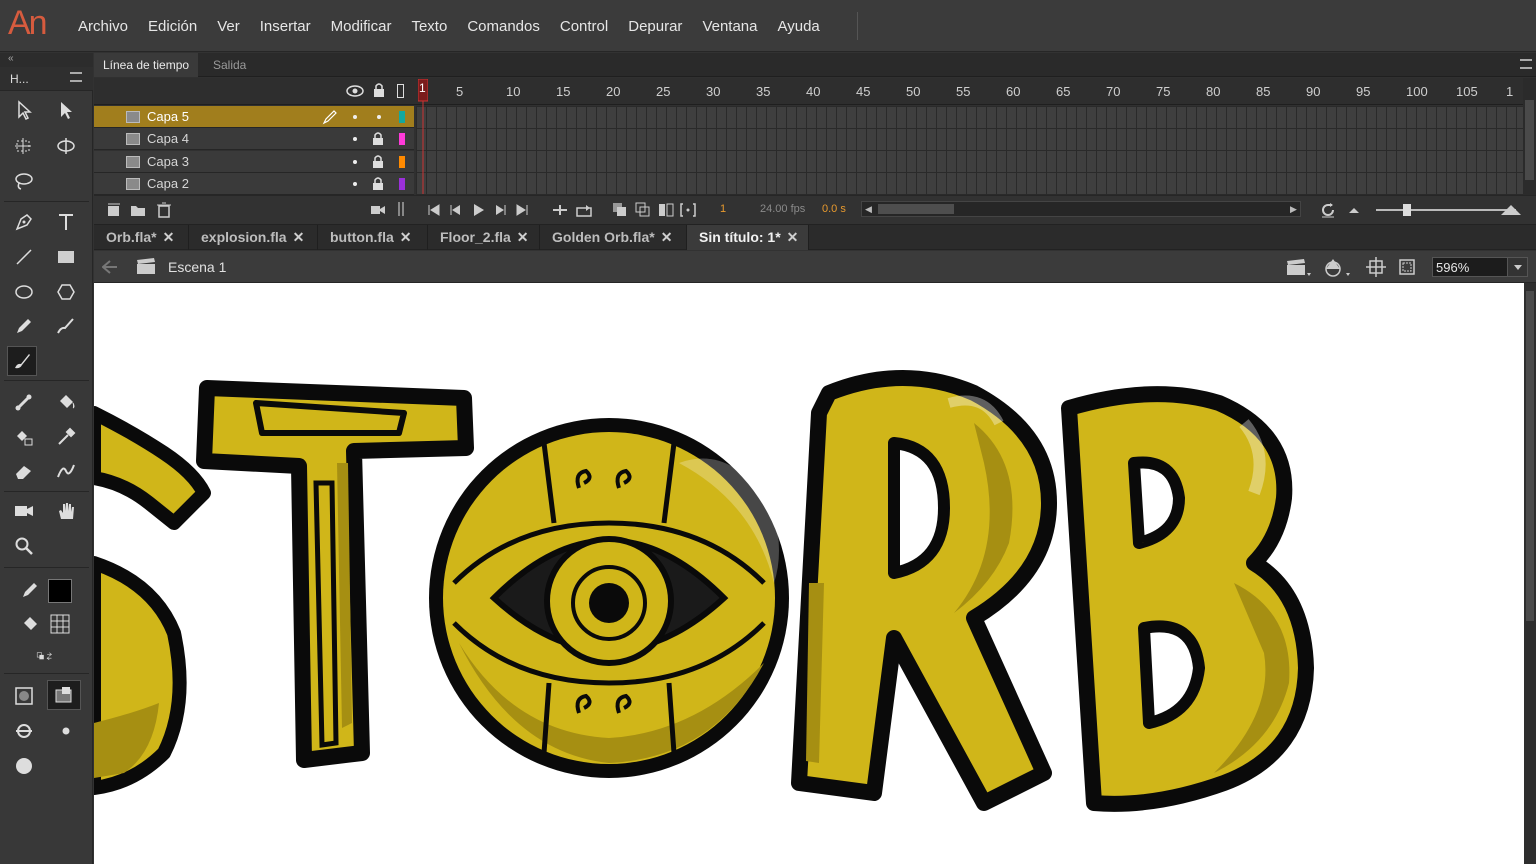  I want to click on layer-row: Capa 2, so click(254, 183).